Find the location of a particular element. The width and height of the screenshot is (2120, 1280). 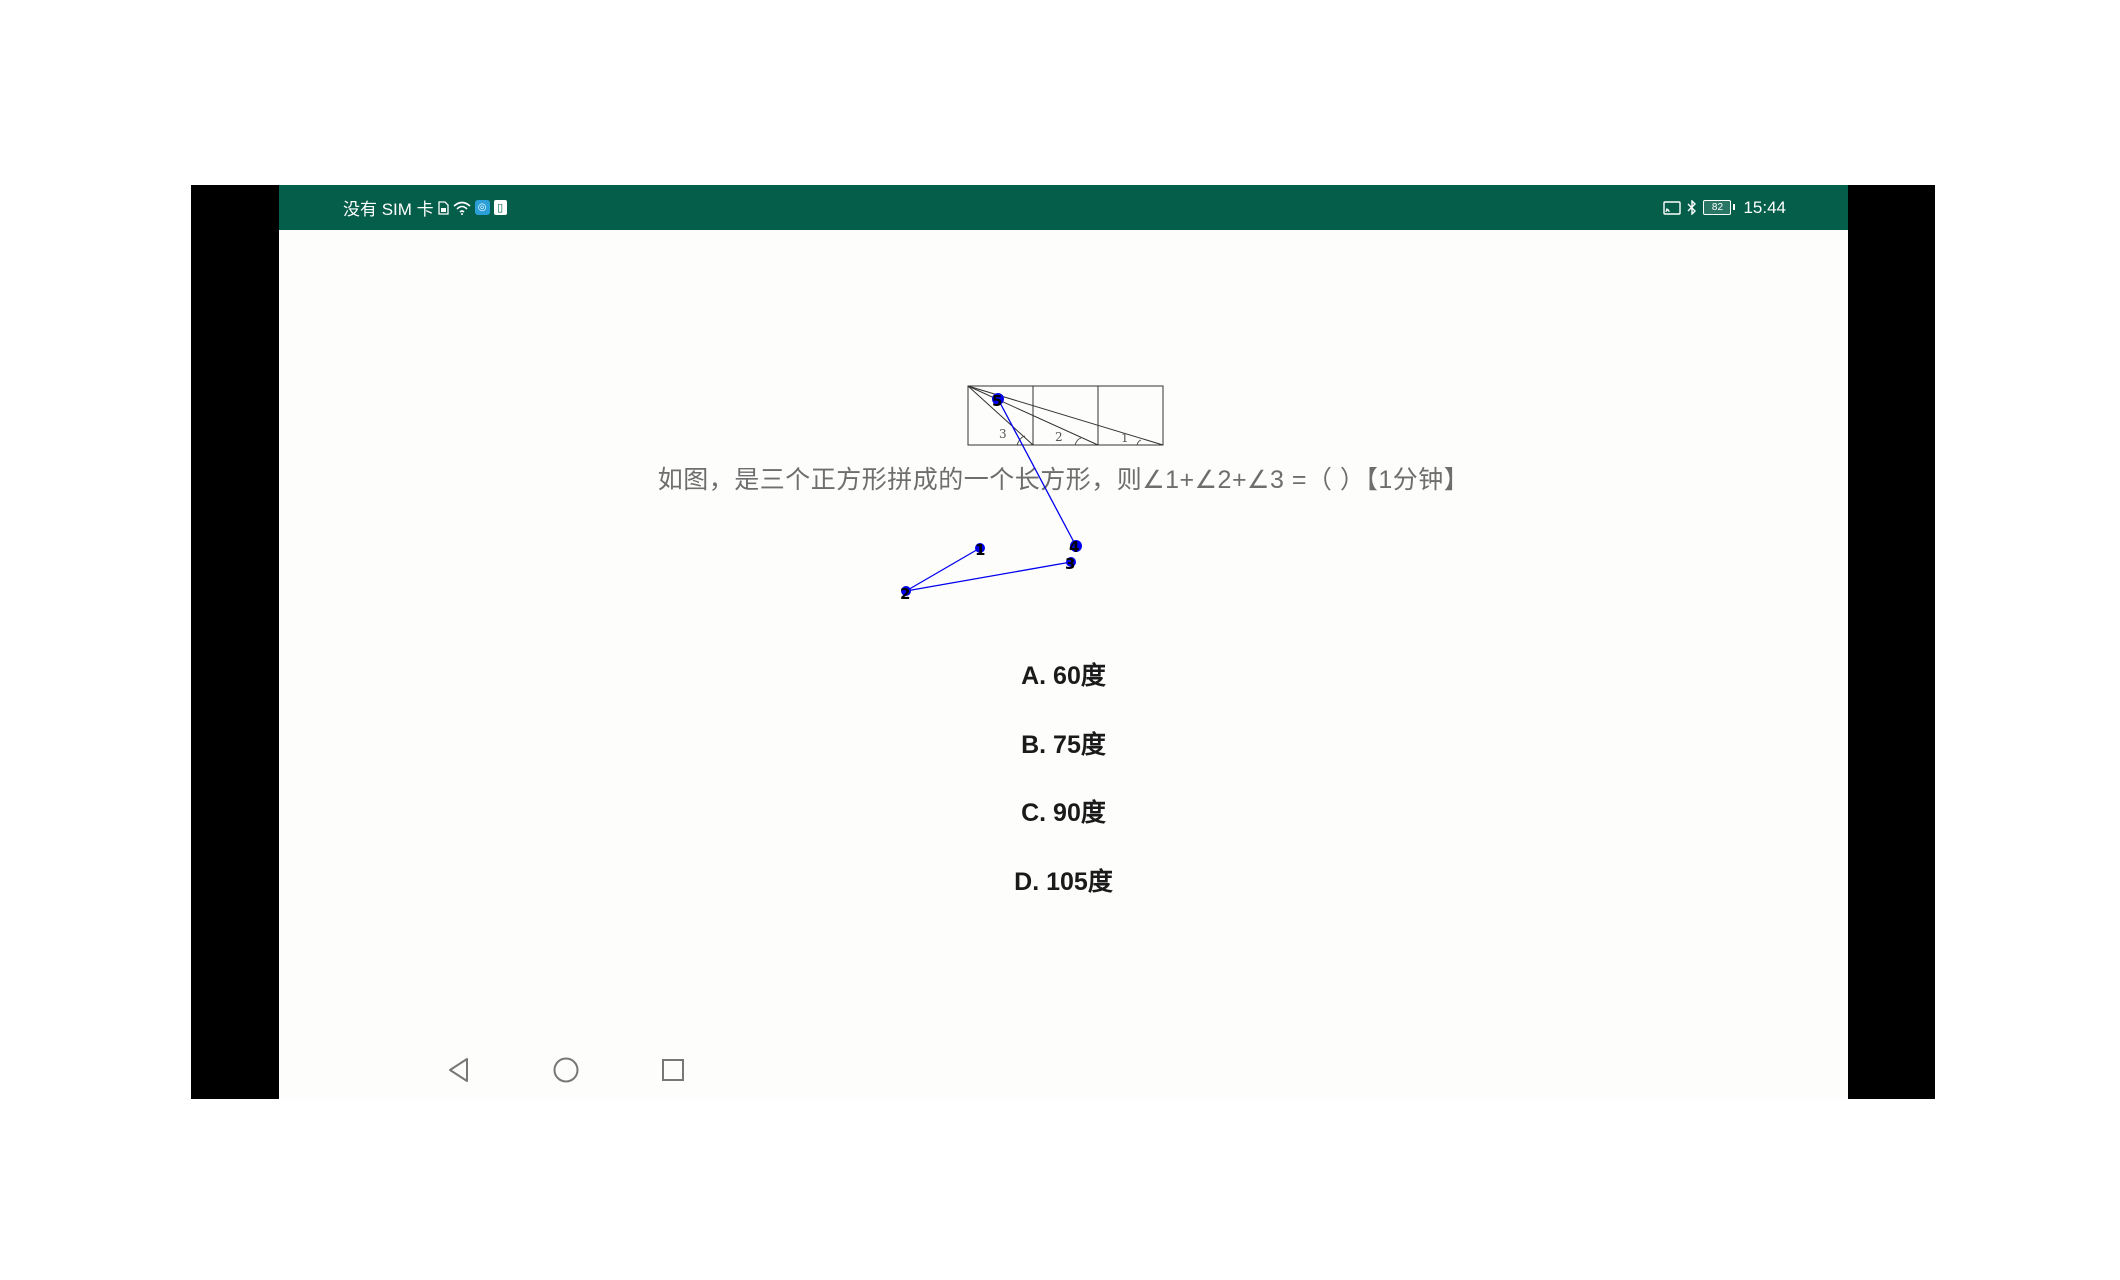

home-icon is located at coordinates (566, 1070).